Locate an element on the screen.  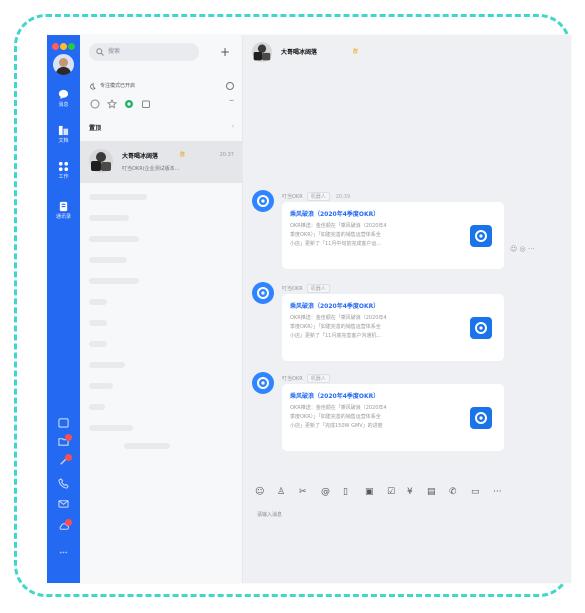
window-minimize-button is located at coordinates (63, 46).